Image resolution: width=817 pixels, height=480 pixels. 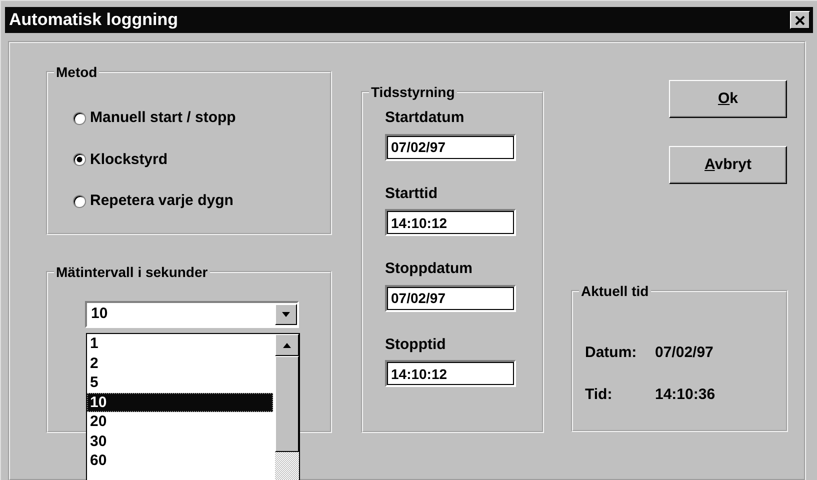 I want to click on list-item: 30, so click(x=180, y=441).